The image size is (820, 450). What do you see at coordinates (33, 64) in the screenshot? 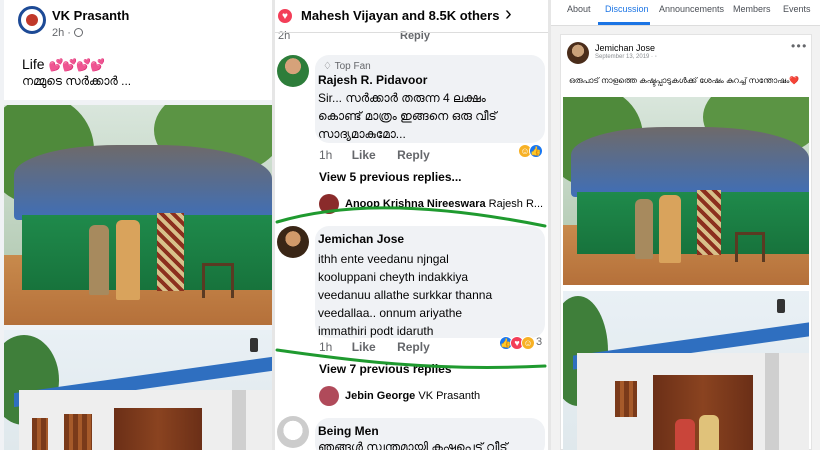
I see `post-text-life: Life` at bounding box center [33, 64].